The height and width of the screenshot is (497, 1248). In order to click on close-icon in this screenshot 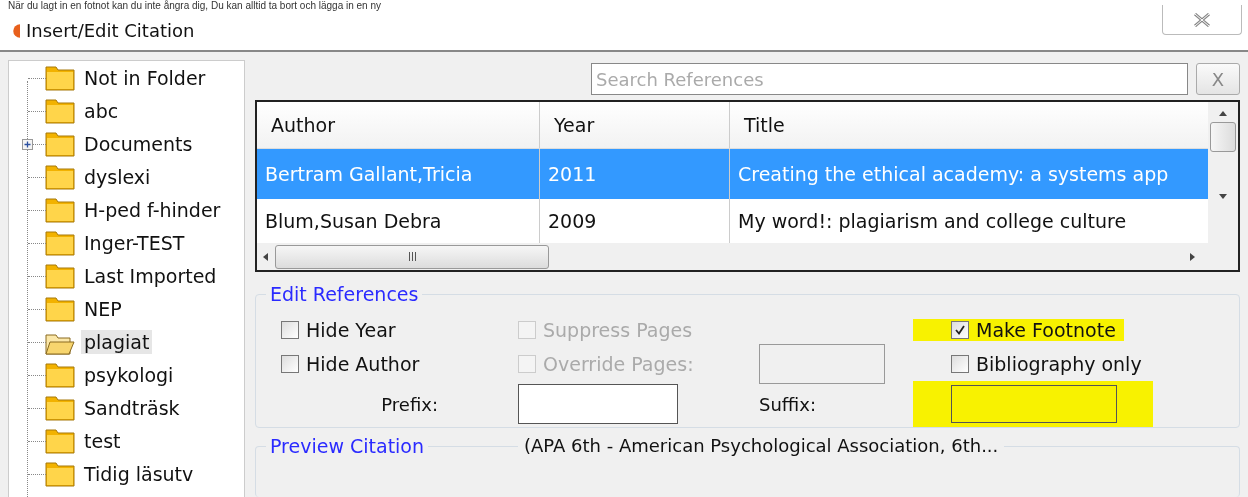, I will do `click(1202, 19)`.